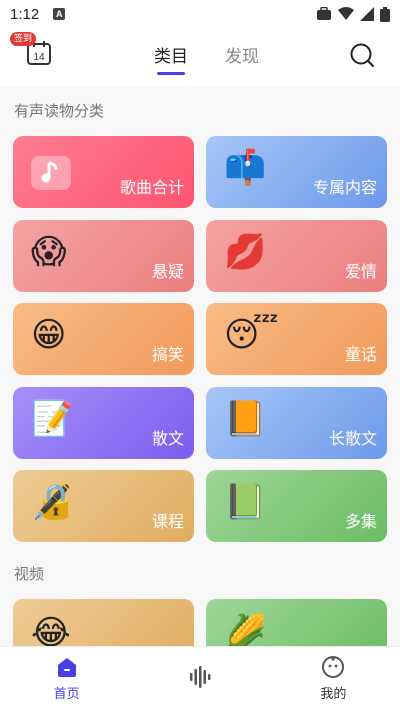  I want to click on kiss-mark-icon: 💋, so click(245, 252).